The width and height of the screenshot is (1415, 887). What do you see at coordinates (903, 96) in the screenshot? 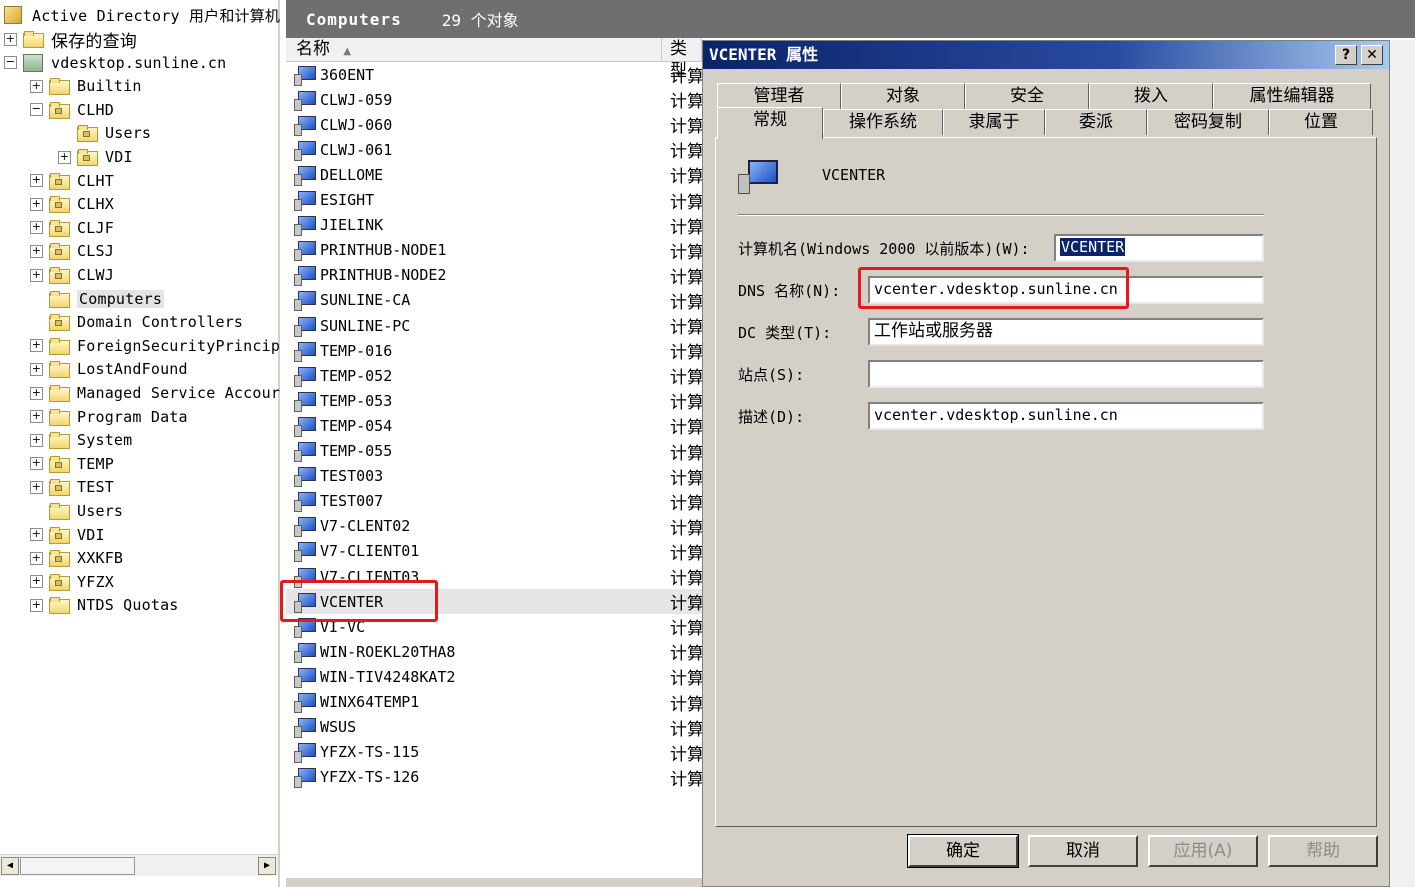
I see `tab-back-1: 对象` at bounding box center [903, 96].